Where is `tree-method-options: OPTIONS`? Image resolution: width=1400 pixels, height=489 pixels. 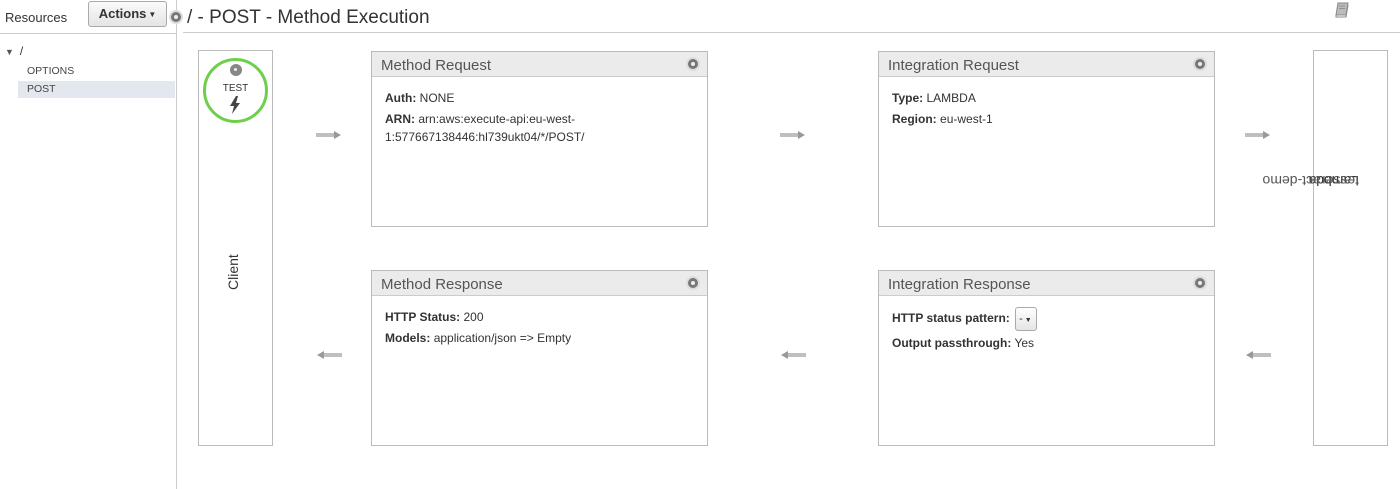
tree-method-options: OPTIONS is located at coordinates (96, 71).